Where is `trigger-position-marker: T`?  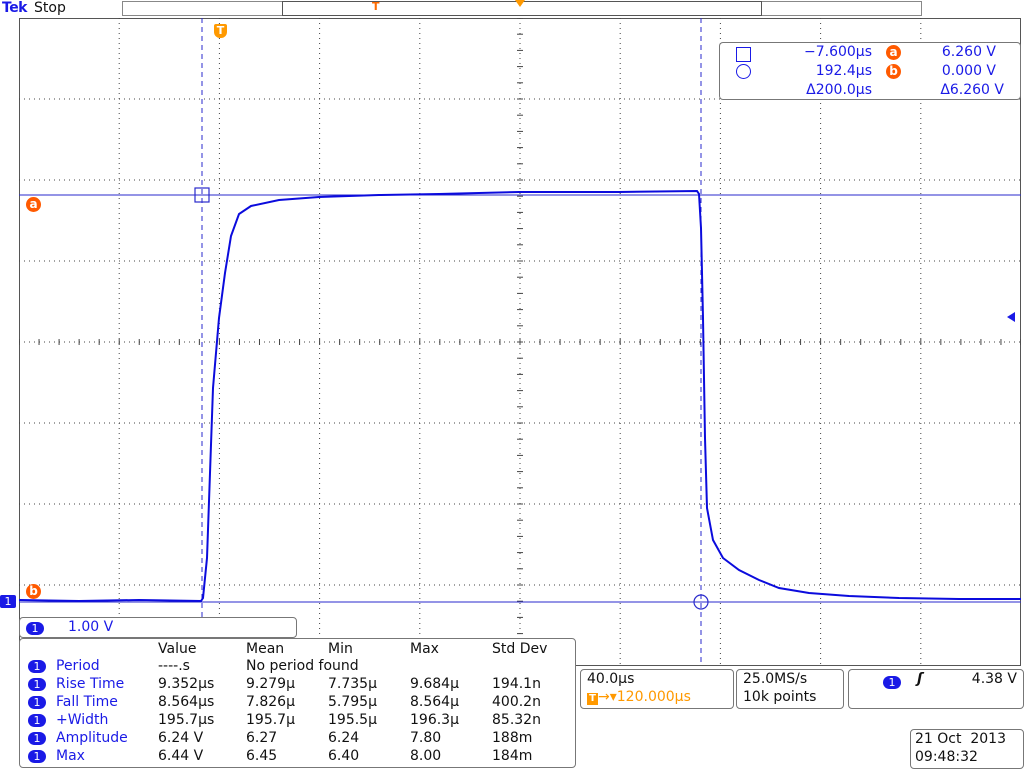
trigger-position-marker: T is located at coordinates (376, 6).